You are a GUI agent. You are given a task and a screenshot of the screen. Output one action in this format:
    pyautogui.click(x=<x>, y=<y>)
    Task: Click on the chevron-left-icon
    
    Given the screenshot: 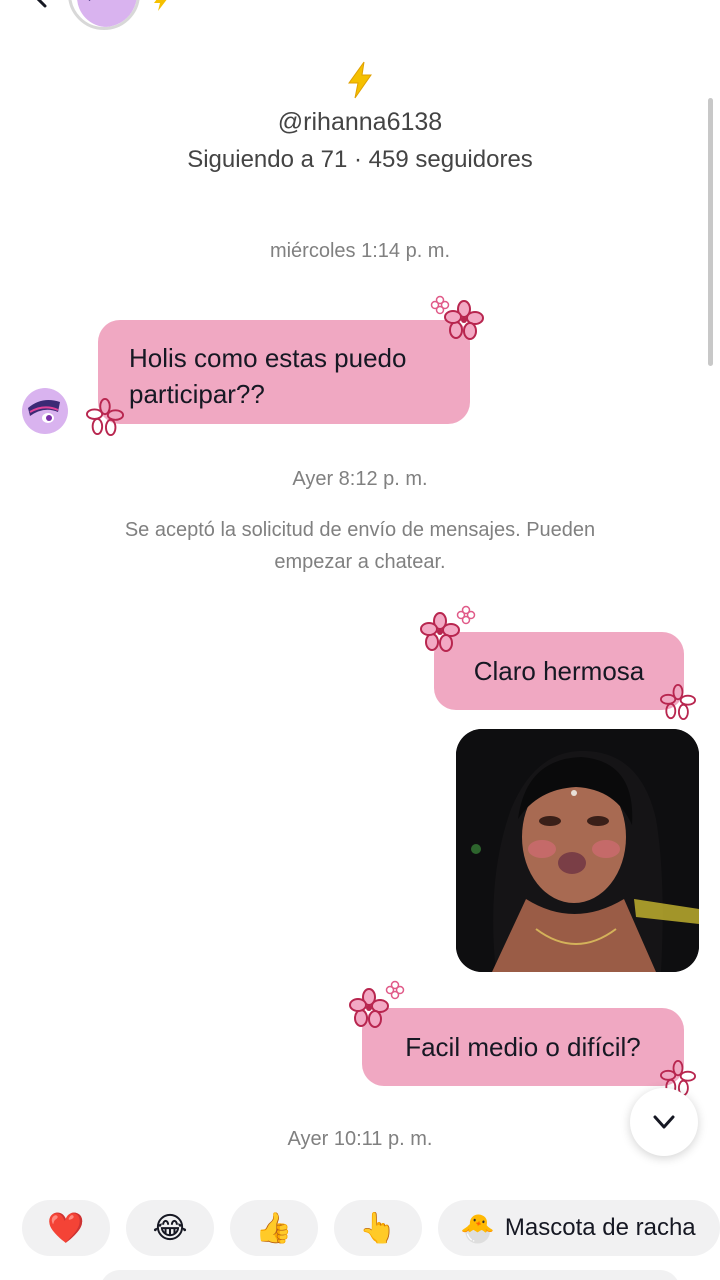 What is the action you would take?
    pyautogui.click(x=41, y=4)
    